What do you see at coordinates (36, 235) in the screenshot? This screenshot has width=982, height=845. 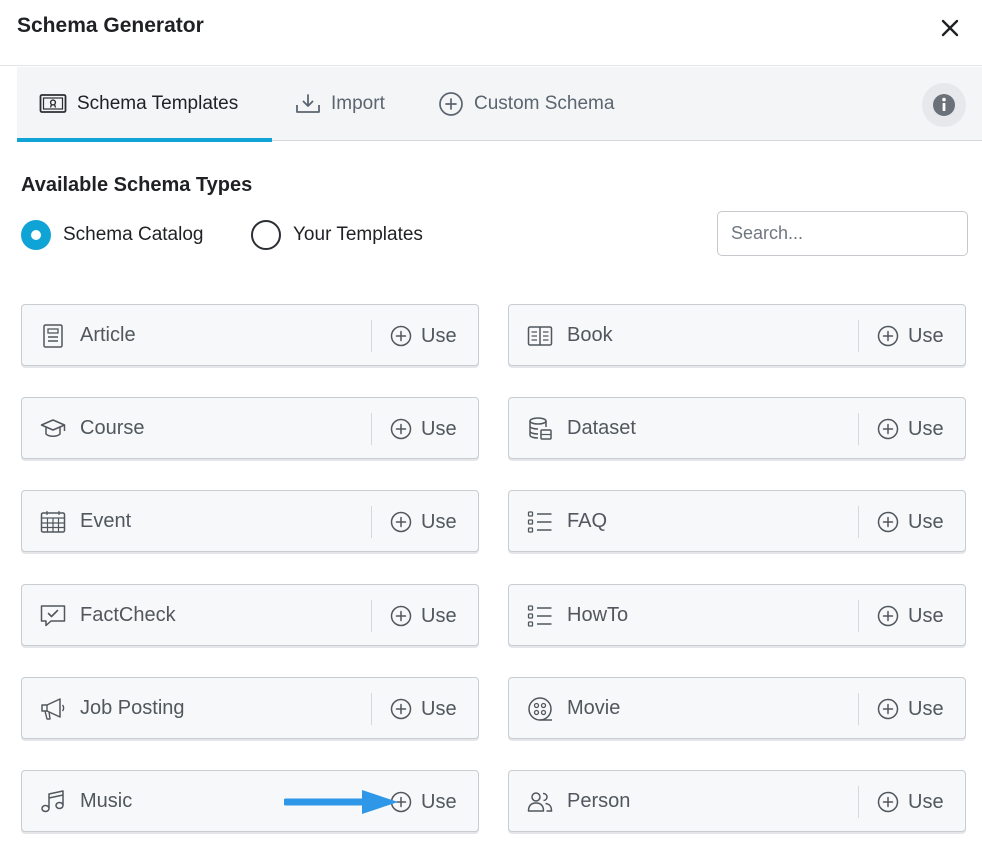 I see `radio-selected-indicator` at bounding box center [36, 235].